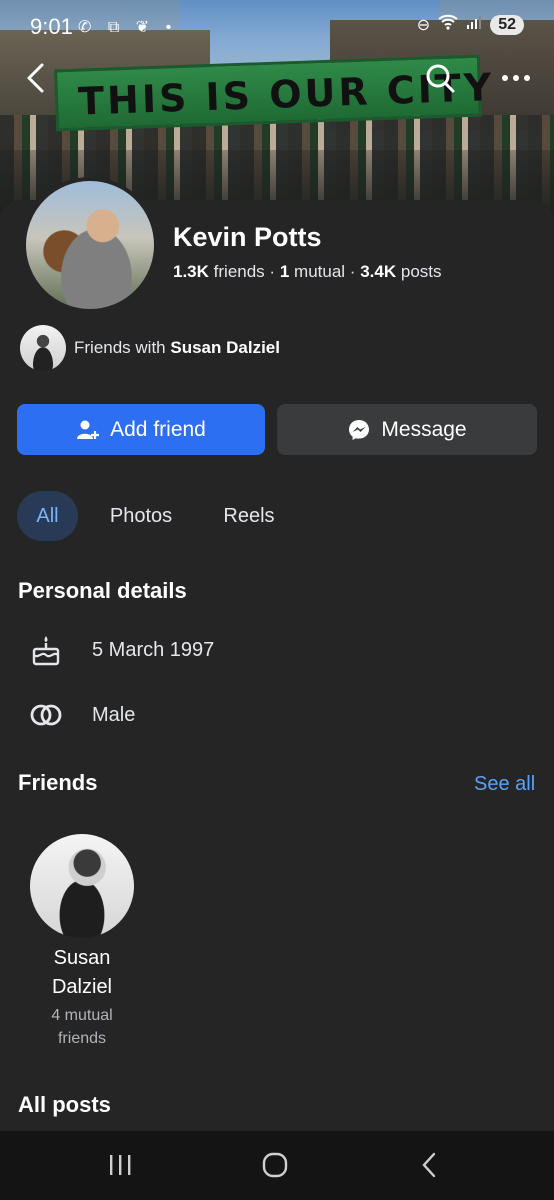 This screenshot has height=1200, width=554. I want to click on system-back-button, so click(430, 1165).